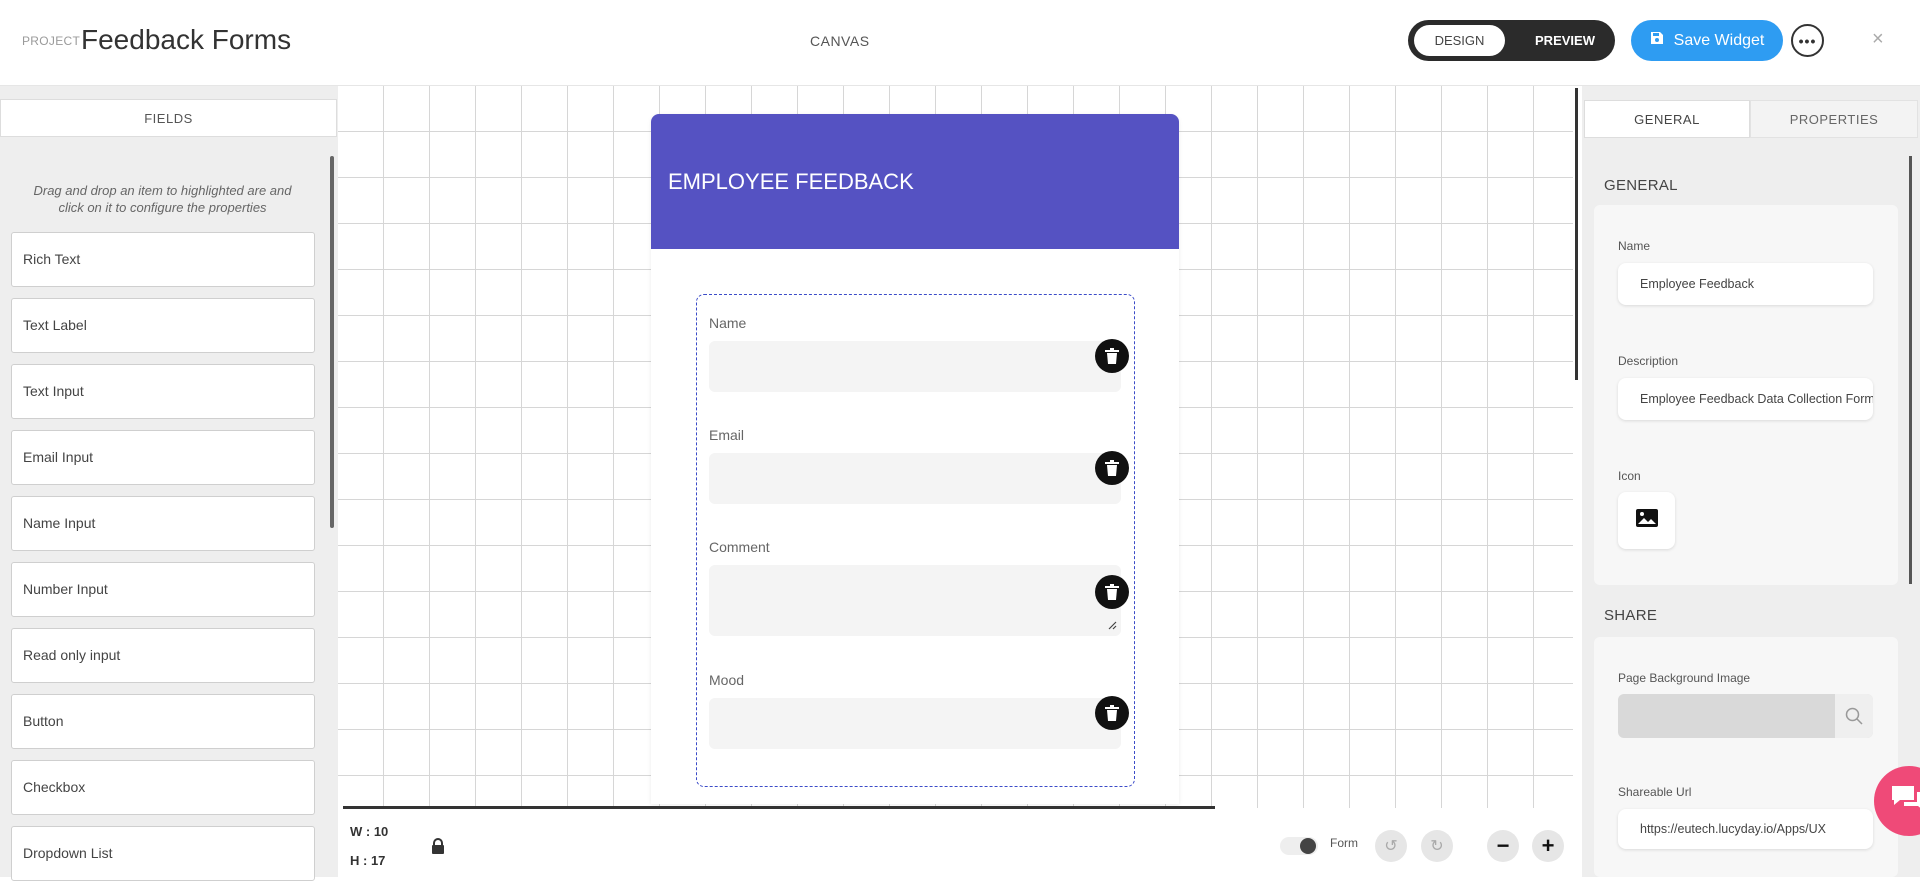  Describe the element at coordinates (332, 342) in the screenshot. I see `fields-scrollbar` at that location.